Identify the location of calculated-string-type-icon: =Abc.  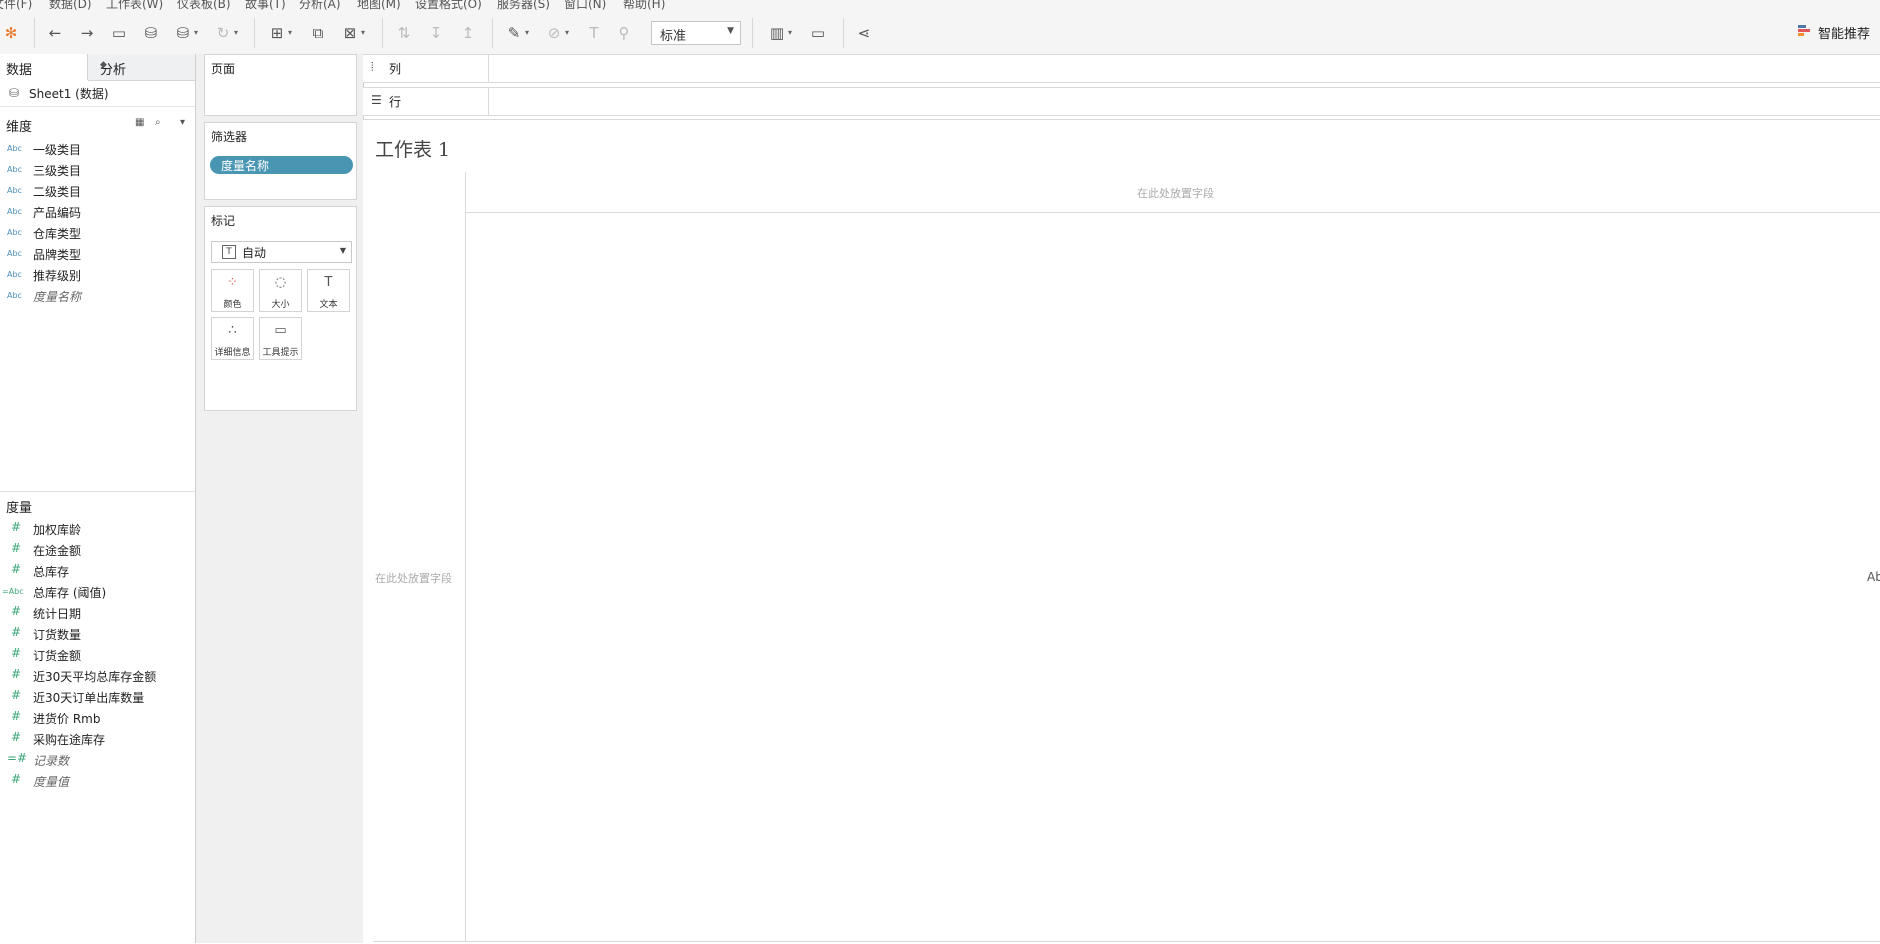
(13, 591).